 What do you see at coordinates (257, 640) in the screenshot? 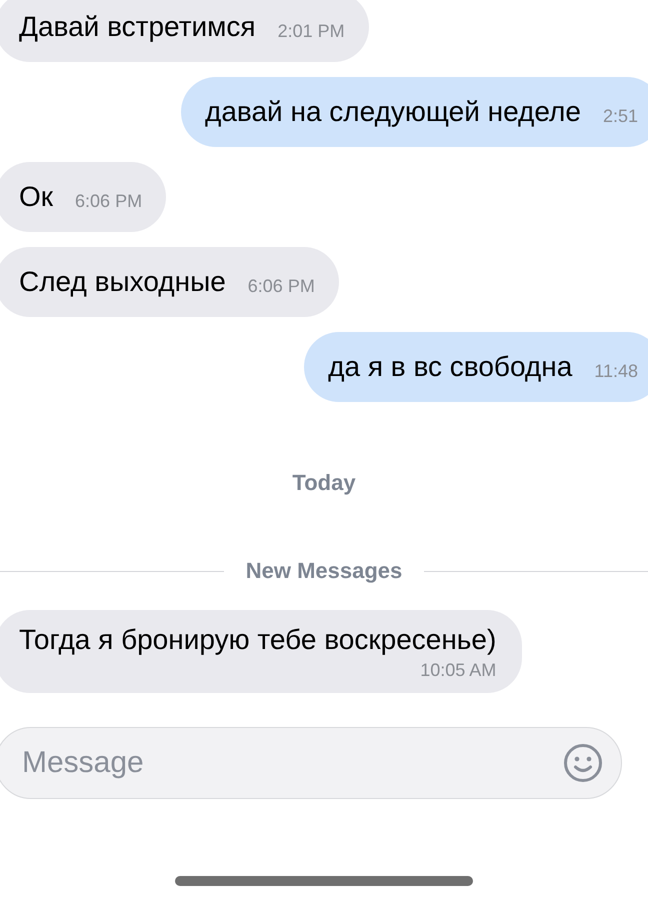
I see `message-text: Тогда я бронирую тебе воскресенье)` at bounding box center [257, 640].